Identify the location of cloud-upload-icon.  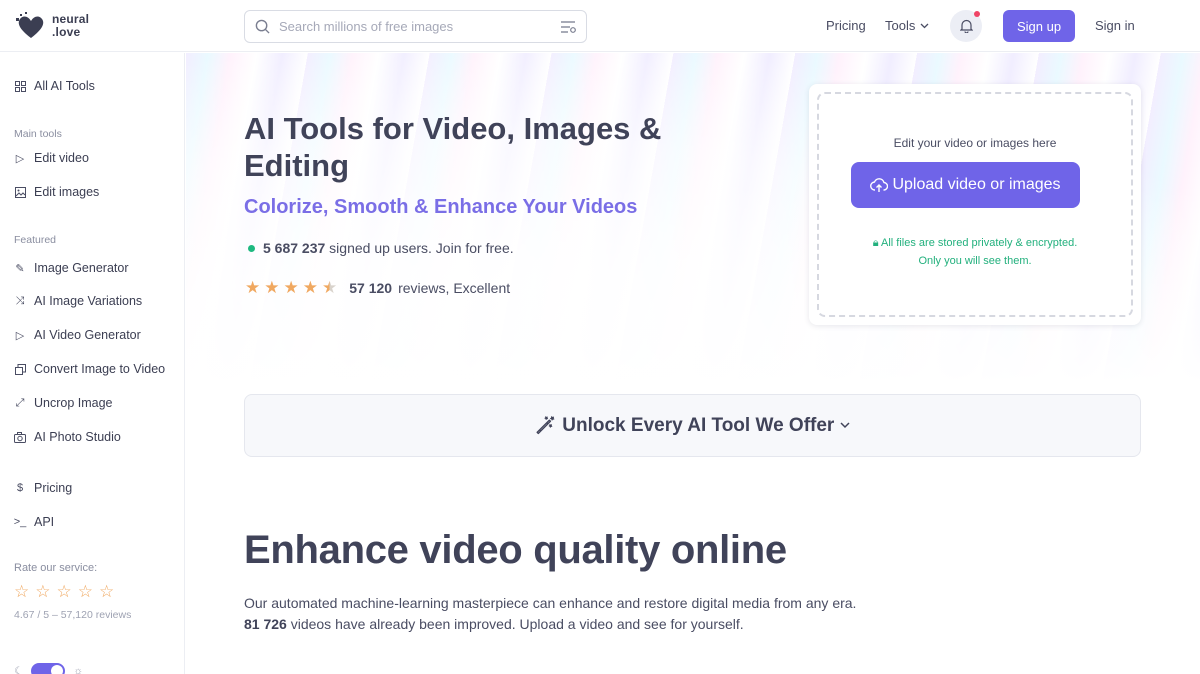
(879, 185).